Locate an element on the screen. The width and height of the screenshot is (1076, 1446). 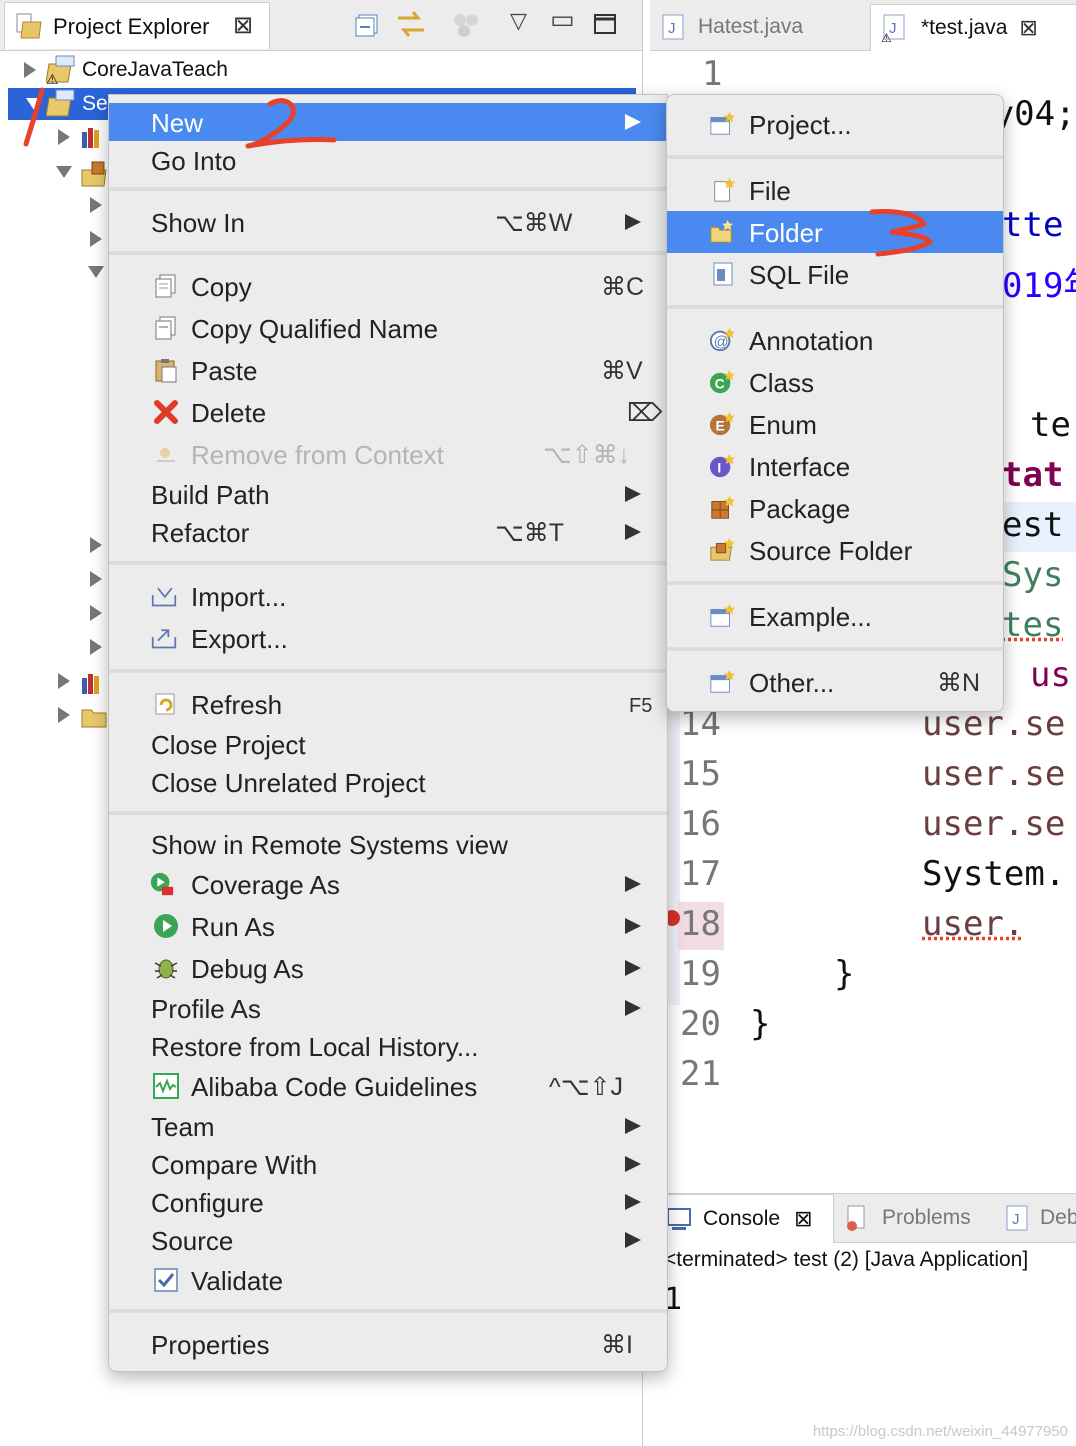
menu-item-new: New is located at coordinates (388, 122).